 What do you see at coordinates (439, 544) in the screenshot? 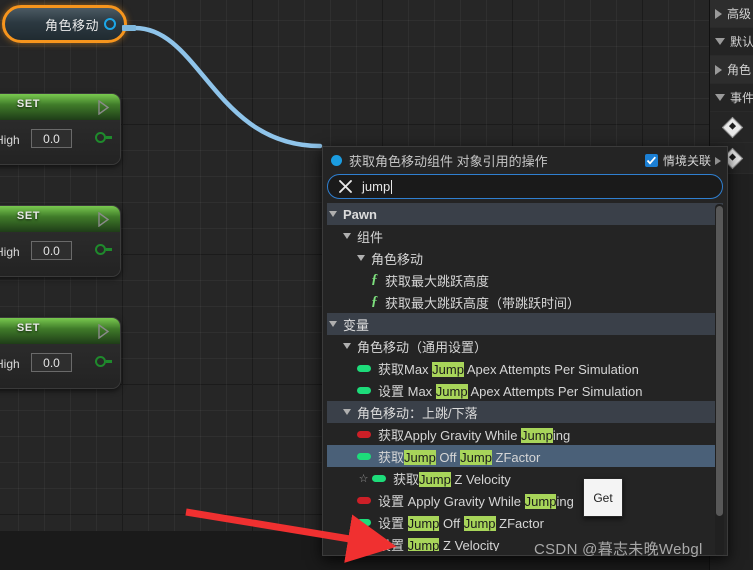
I see `action-item-label: 设置 Jump Z Velocity` at bounding box center [439, 544].